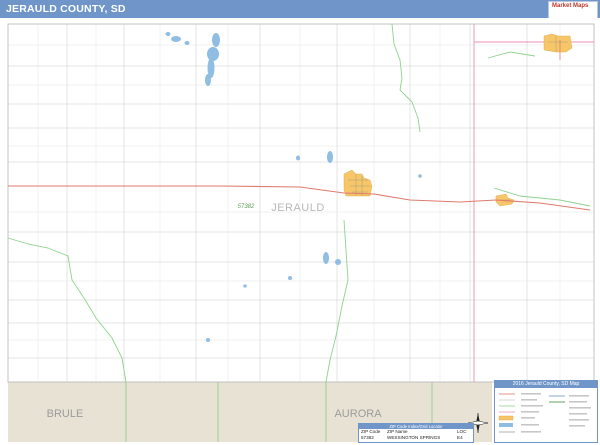 The width and height of the screenshot is (600, 445). I want to click on logo-brand: Market Maps, so click(570, 6).